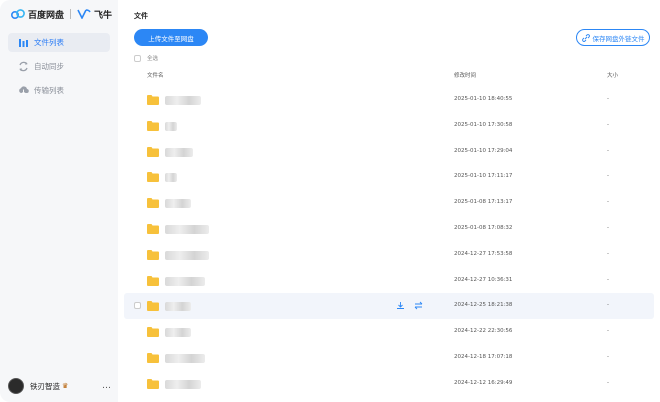 This screenshot has height=402, width=660. What do you see at coordinates (389, 281) in the screenshot?
I see `table-row: 2024-12-27 10:36:31 -` at bounding box center [389, 281].